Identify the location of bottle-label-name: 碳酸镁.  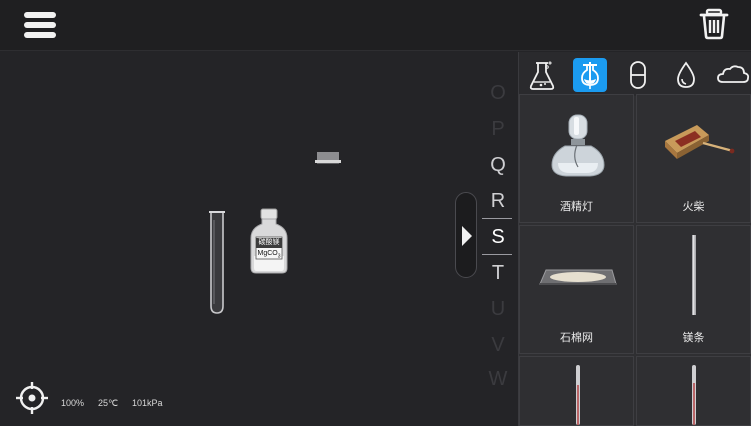
(269, 242).